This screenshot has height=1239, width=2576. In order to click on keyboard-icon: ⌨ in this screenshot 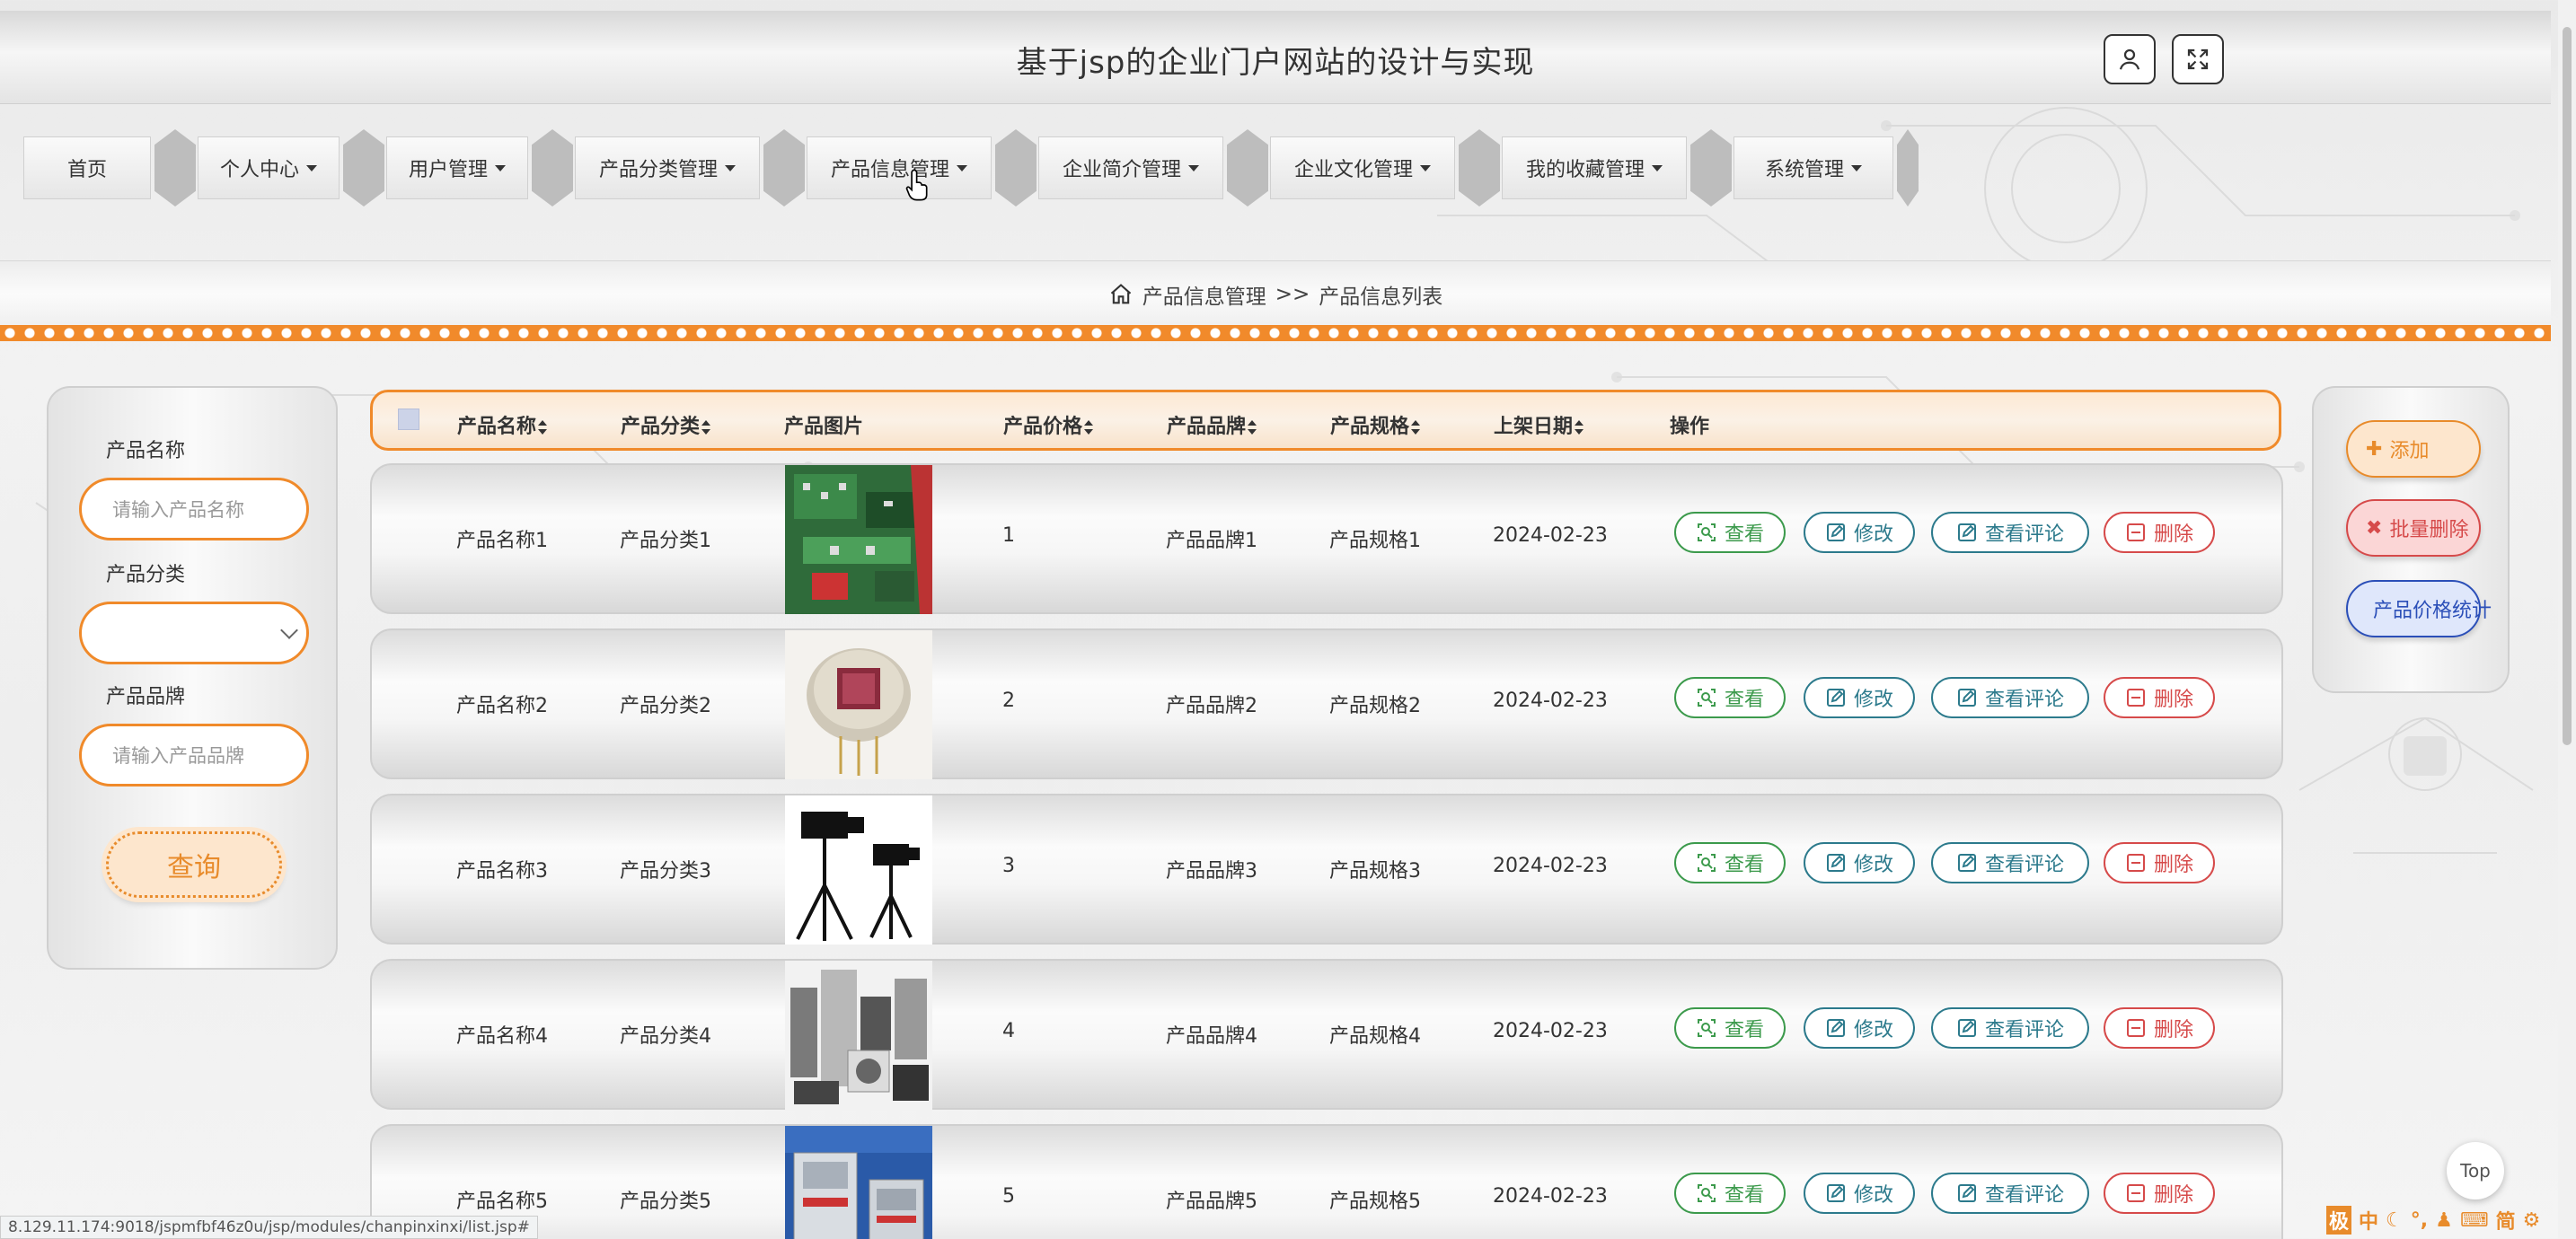, I will do `click(2474, 1221)`.